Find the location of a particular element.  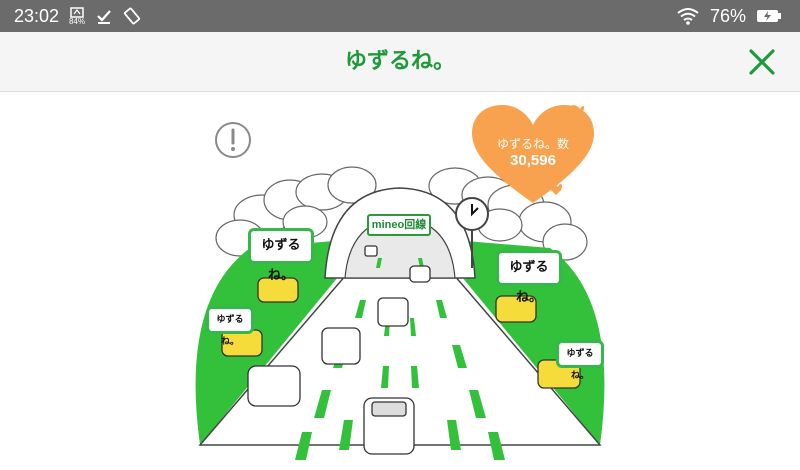

battery-small-label: 84% is located at coordinates (77, 21).